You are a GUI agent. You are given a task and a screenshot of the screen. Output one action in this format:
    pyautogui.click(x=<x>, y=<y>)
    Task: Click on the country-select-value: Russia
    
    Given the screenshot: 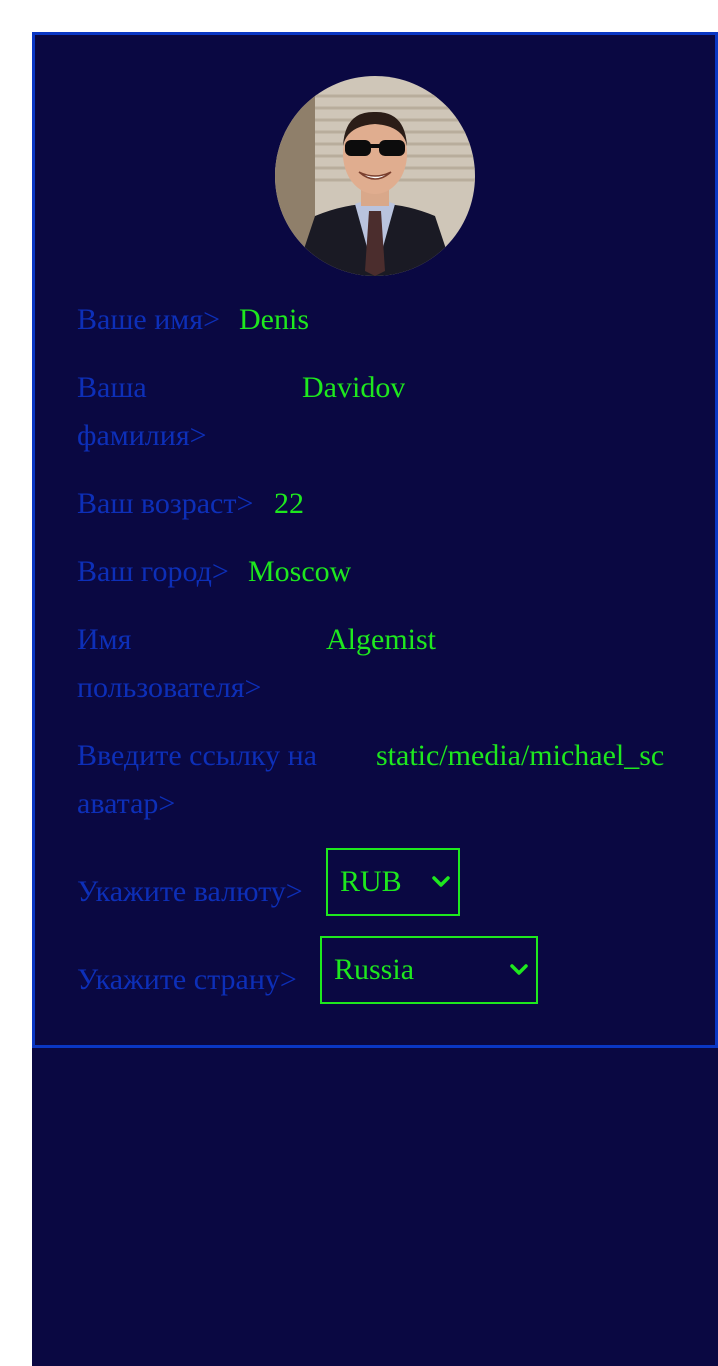 What is the action you would take?
    pyautogui.click(x=374, y=969)
    